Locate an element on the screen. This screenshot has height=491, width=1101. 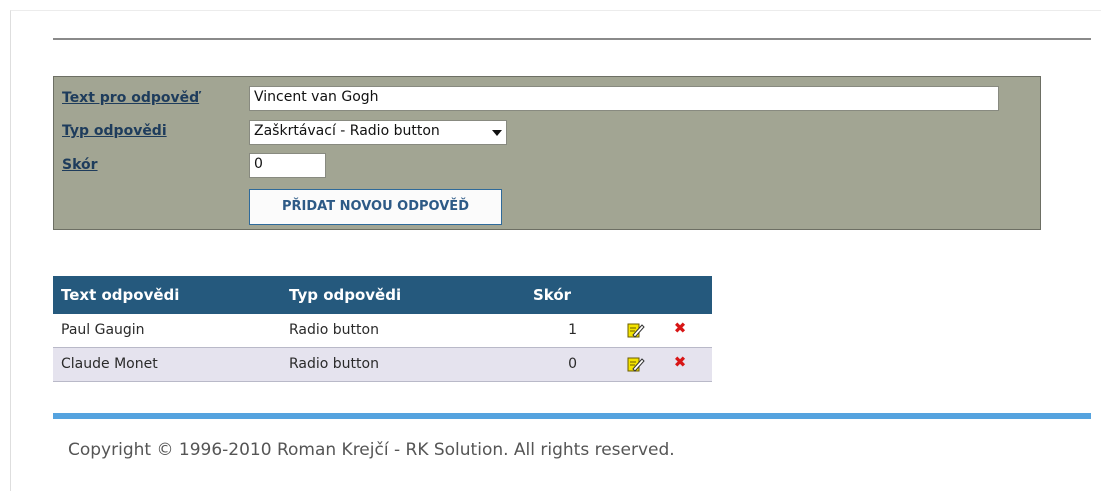
answer-score: 1 is located at coordinates (572, 330).